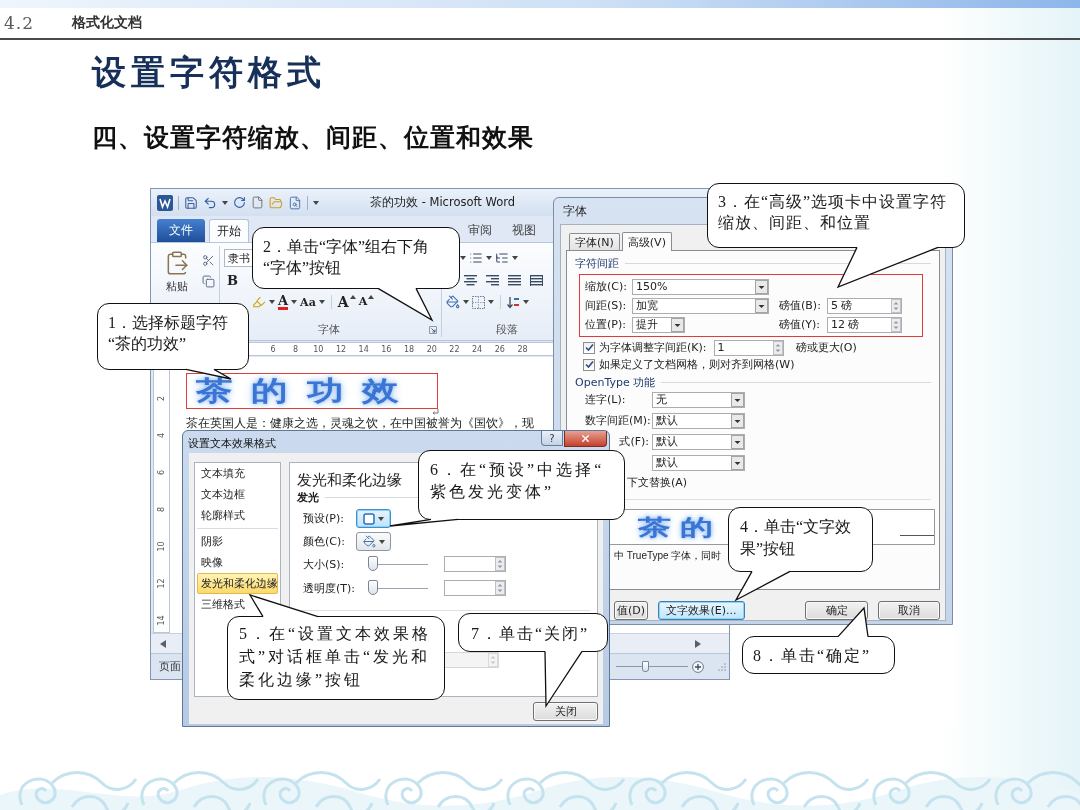 The width and height of the screenshot is (1080, 810). Describe the element at coordinates (328, 329) in the screenshot. I see `group-label: 字体` at that location.